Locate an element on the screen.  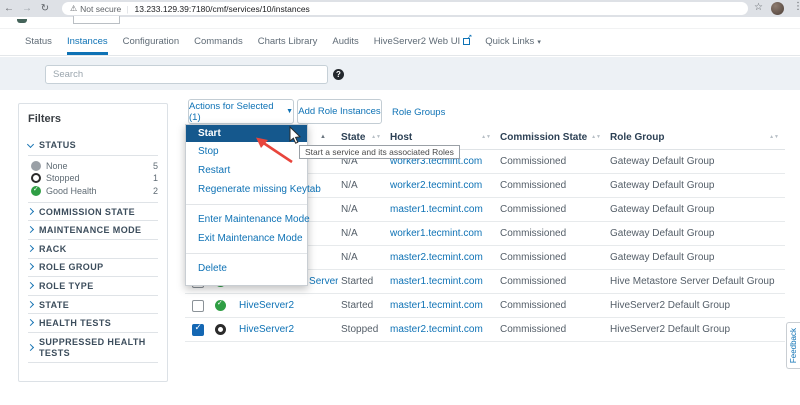
bookmark-star-icon: ☆ is located at coordinates (758, 7).